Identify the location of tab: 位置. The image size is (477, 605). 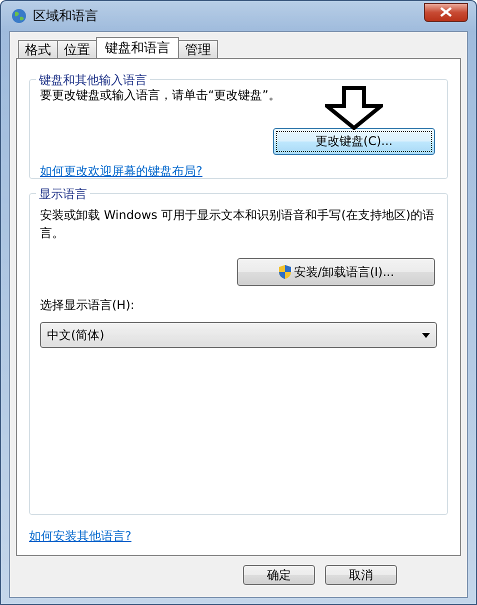
(77, 49).